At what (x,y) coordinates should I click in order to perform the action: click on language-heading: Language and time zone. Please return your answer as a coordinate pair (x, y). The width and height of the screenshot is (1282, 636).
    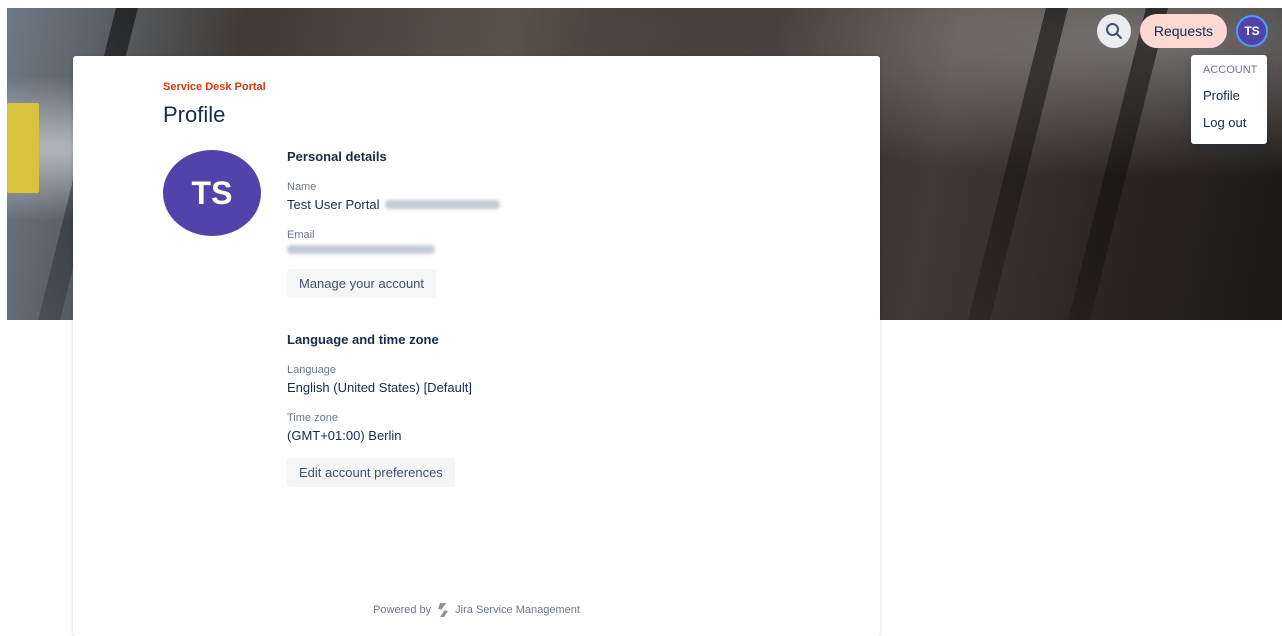
    Looking at the image, I should click on (363, 339).